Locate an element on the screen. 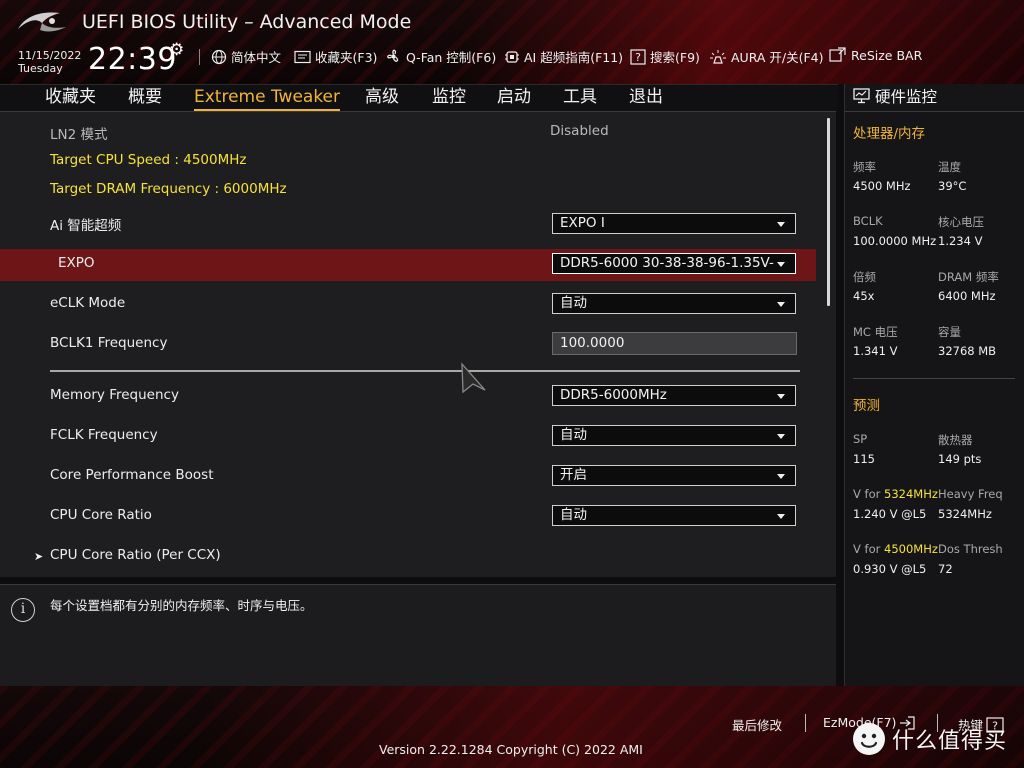 The height and width of the screenshot is (768, 1024). expo-profile-select: DDR5-6000 30-38-38-96-1.35V- is located at coordinates (674, 263).